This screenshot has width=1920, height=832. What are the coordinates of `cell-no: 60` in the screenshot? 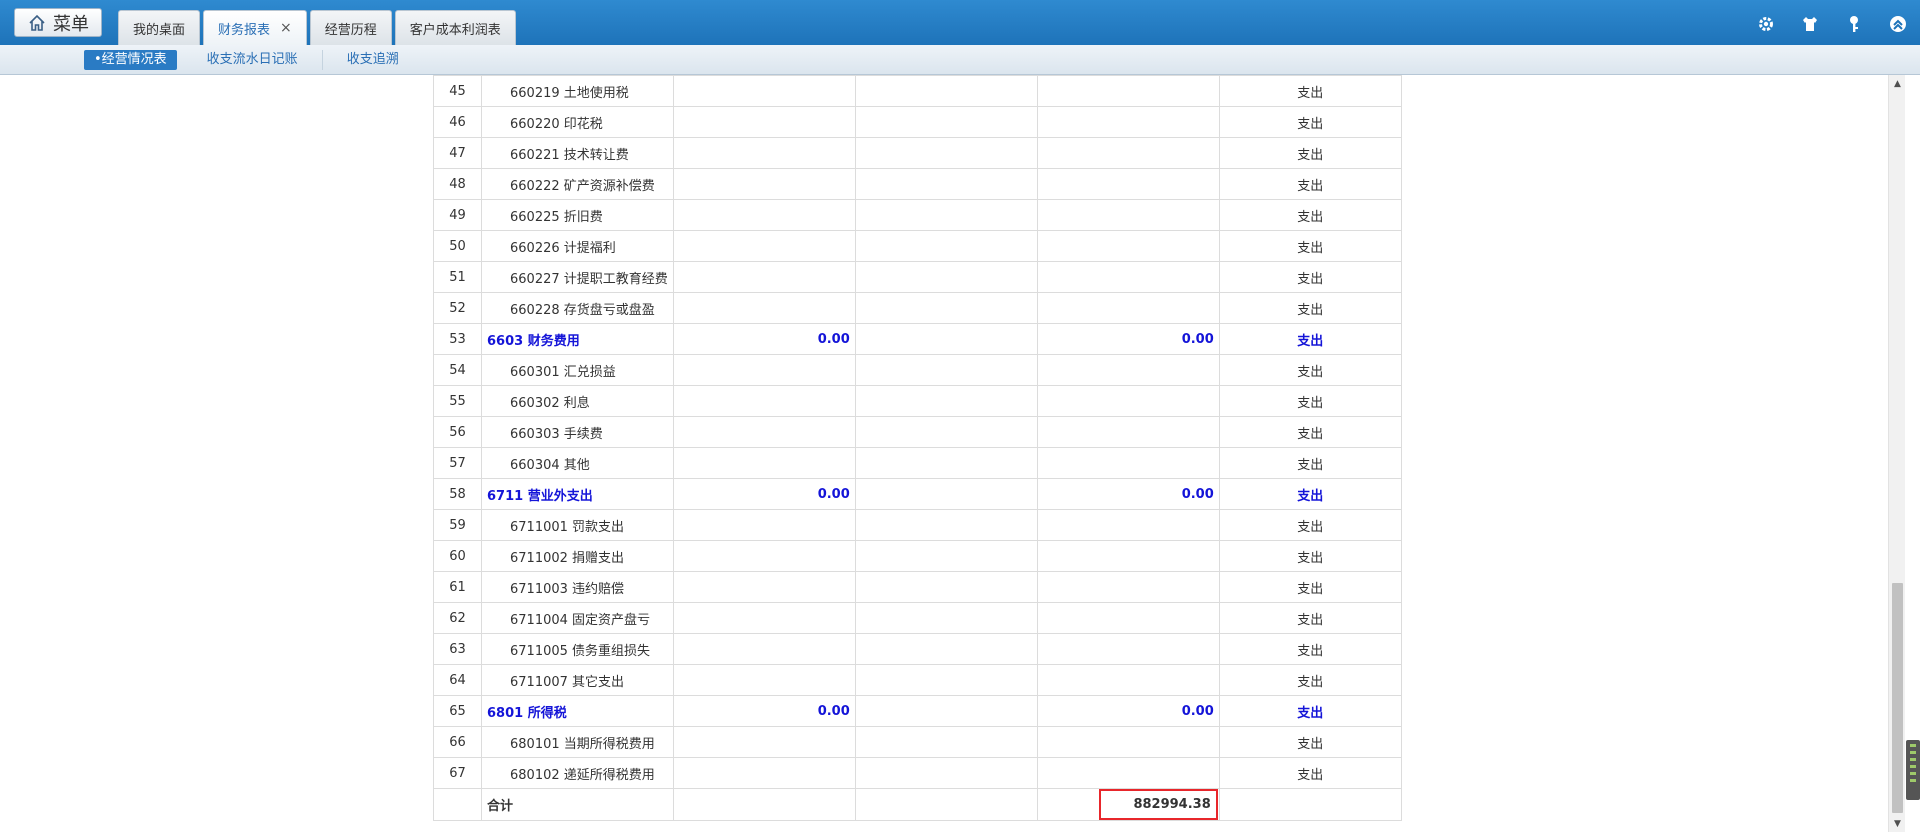 It's located at (457, 556).